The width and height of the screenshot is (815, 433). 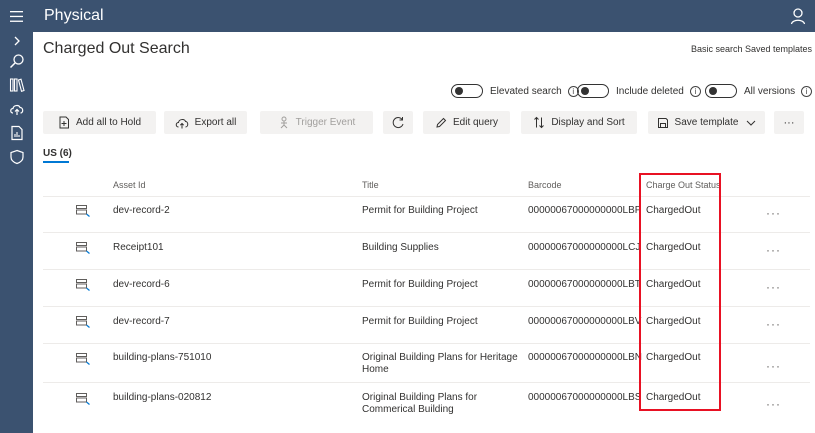 I want to click on document-chart-icon, so click(x=16, y=133).